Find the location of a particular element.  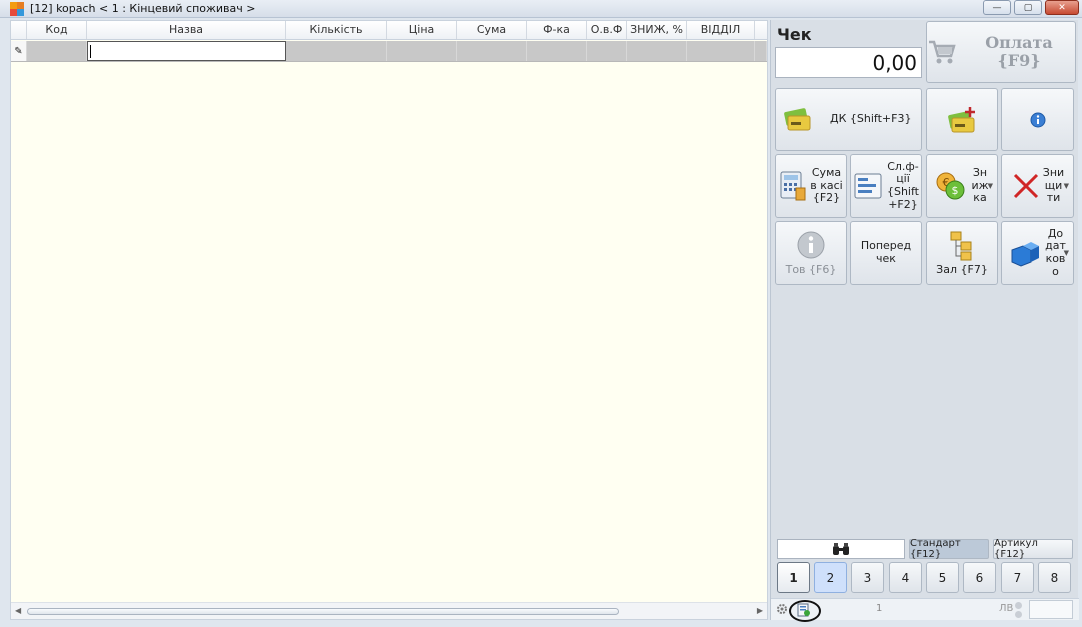

grid-header-indicator is located at coordinates (19, 30).